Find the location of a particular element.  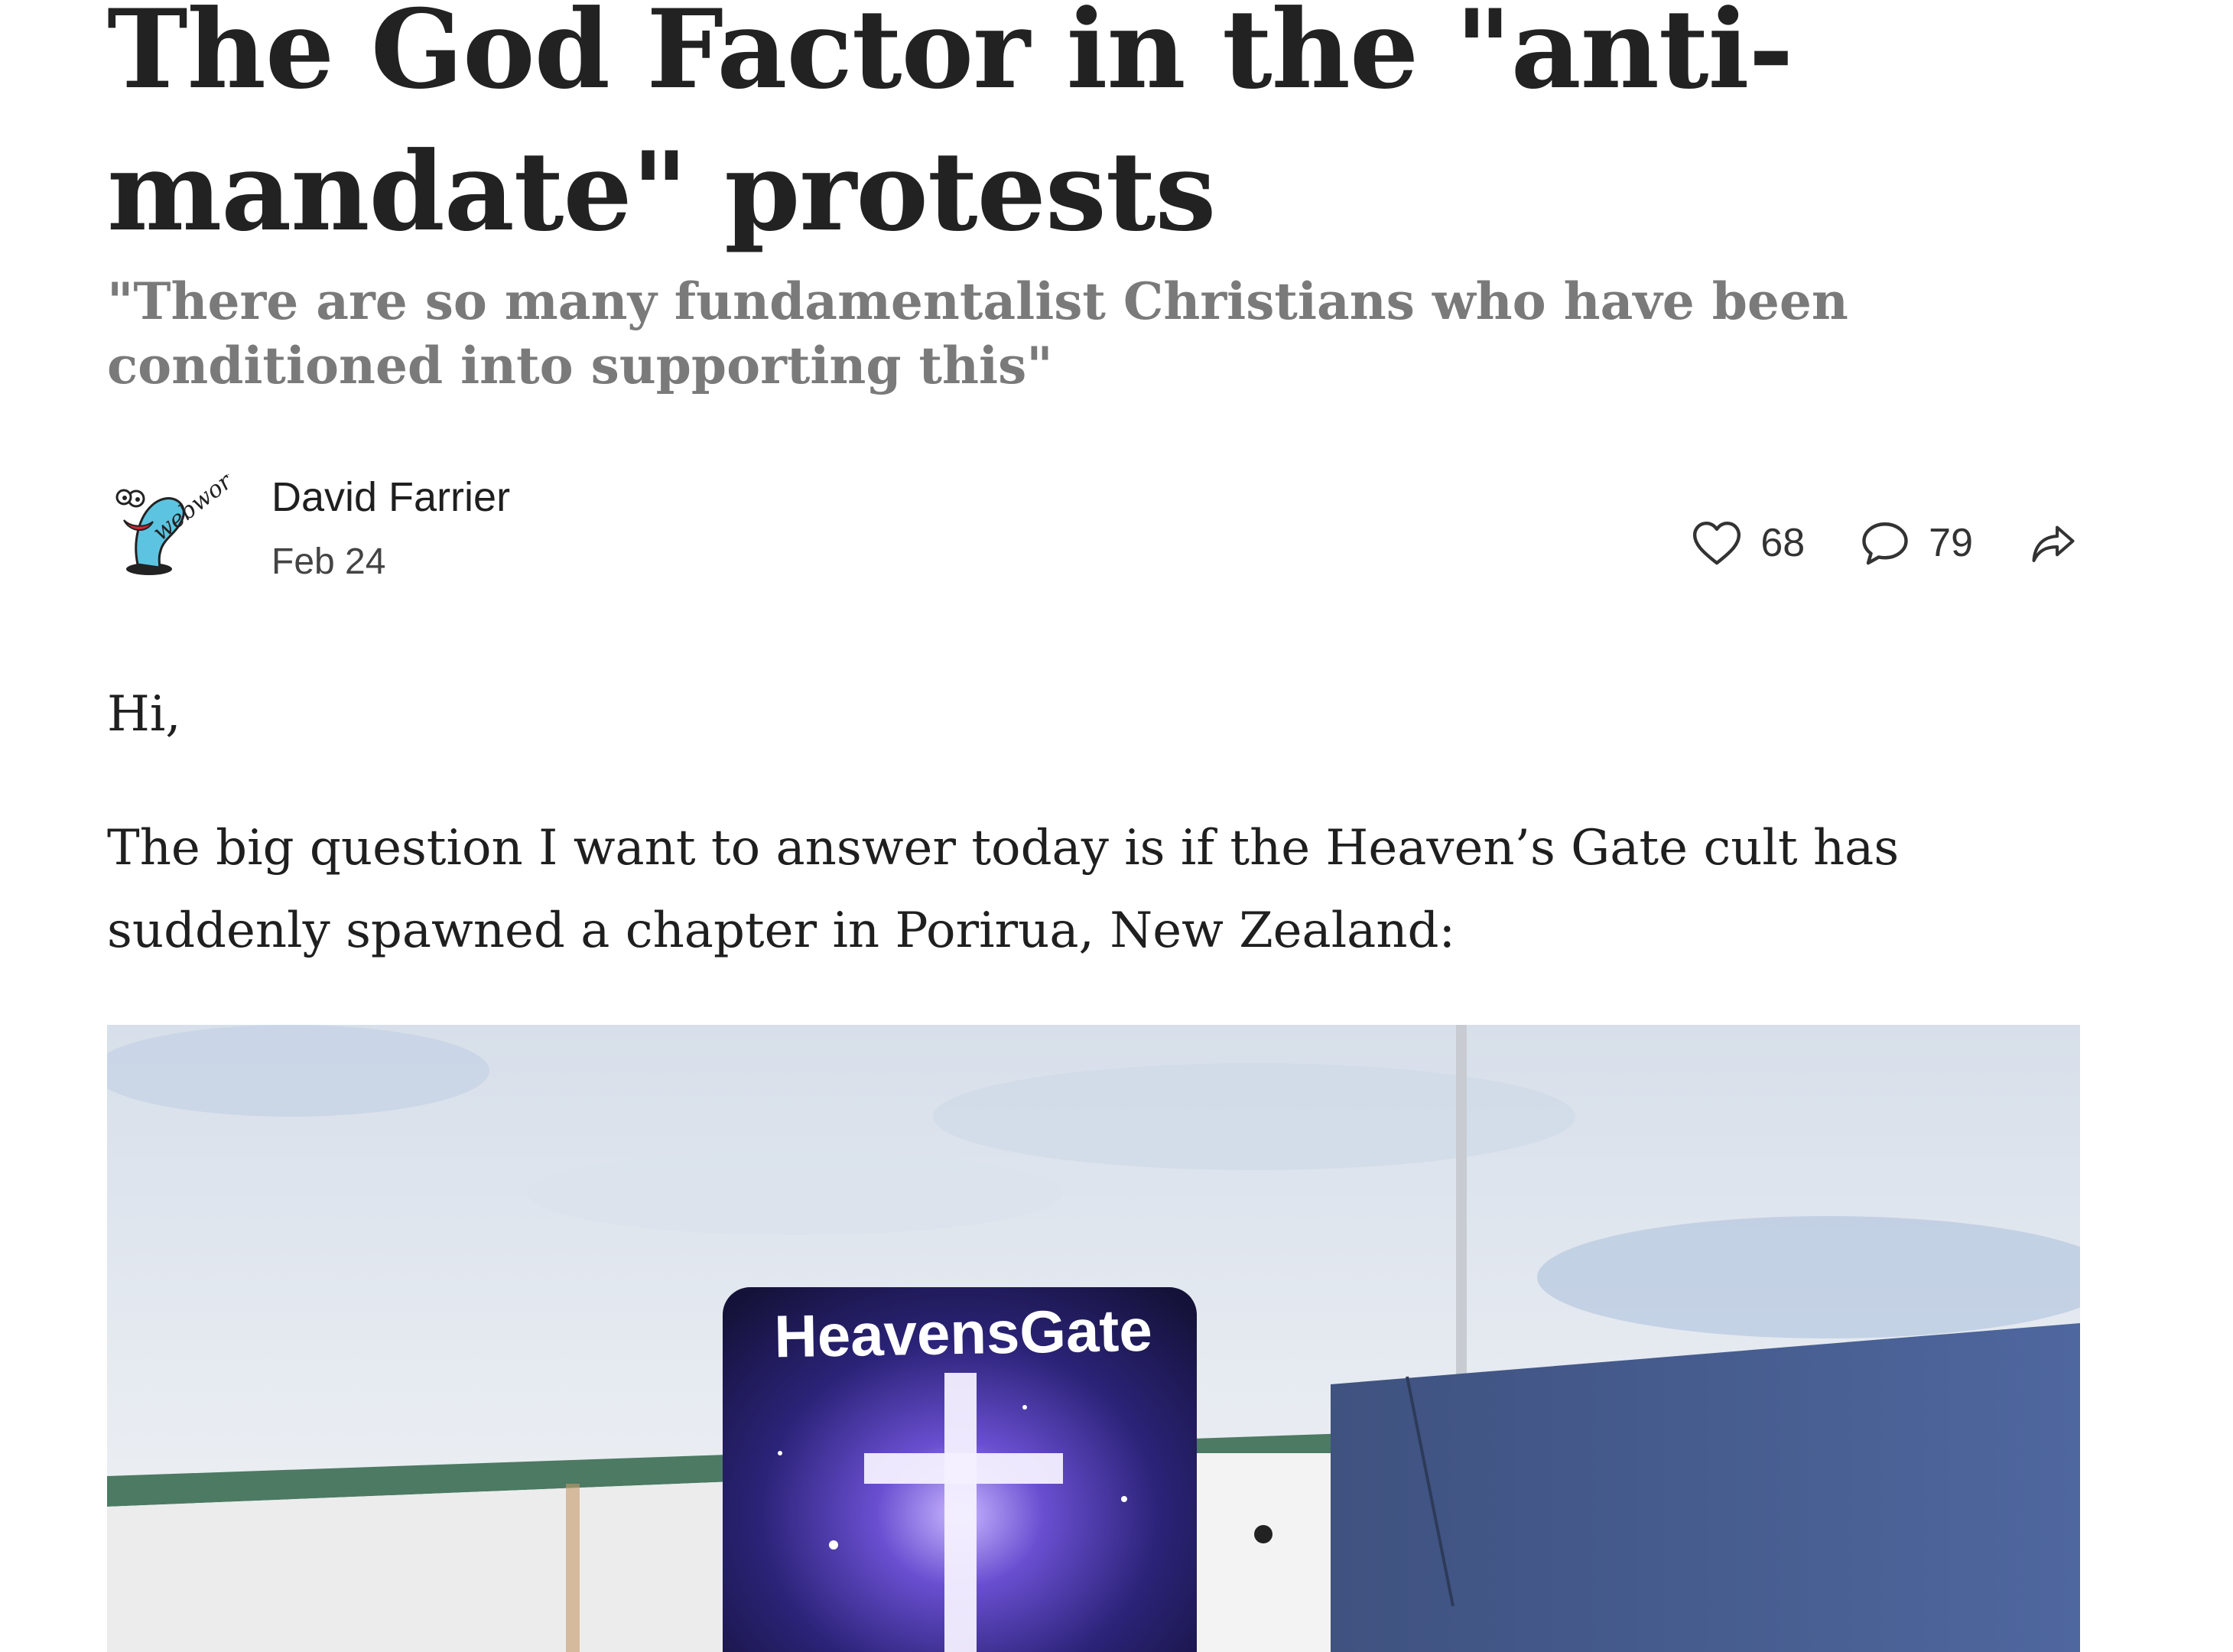

byline: webworm David Farrier Feb 24 68 79 is located at coordinates (1093, 526).